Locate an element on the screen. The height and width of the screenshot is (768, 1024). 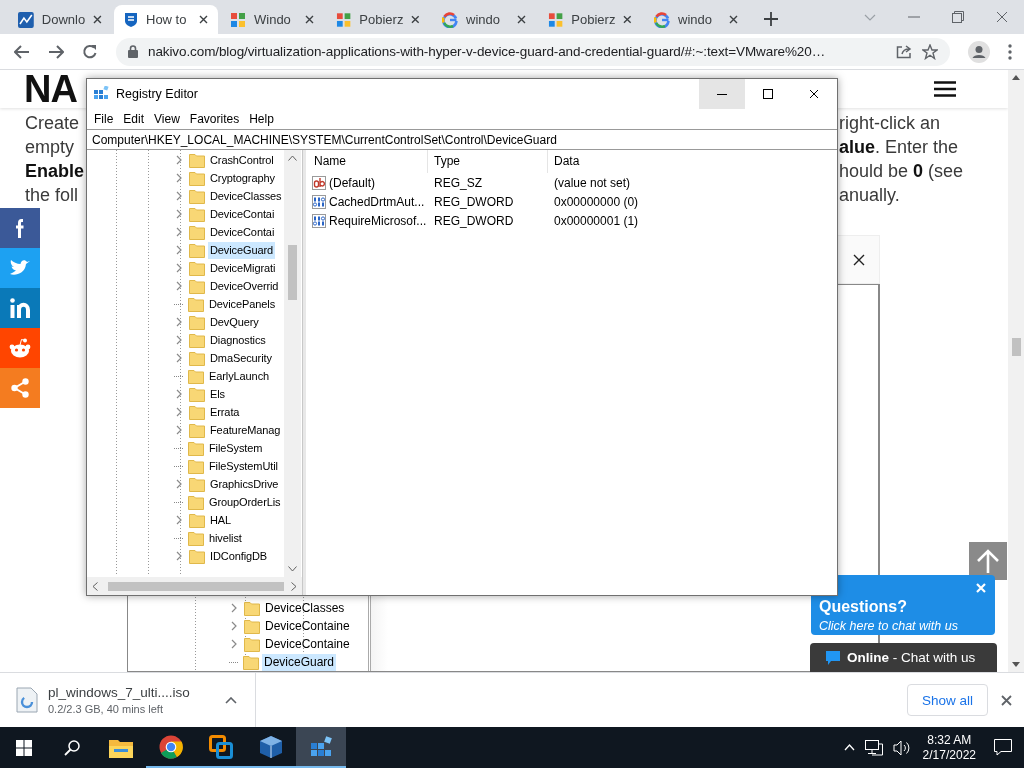
tree-item: HAL is located at coordinates (221, 520).